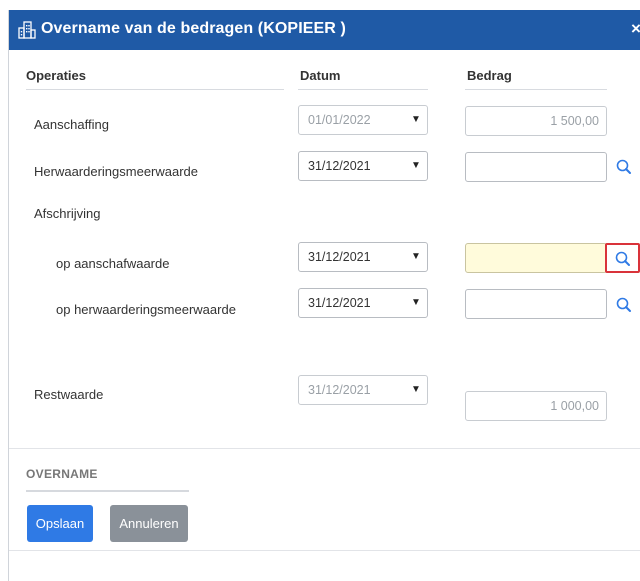  What do you see at coordinates (116, 171) in the screenshot?
I see `row-label-herwaardering: Herwaarderingsmeerwaarde` at bounding box center [116, 171].